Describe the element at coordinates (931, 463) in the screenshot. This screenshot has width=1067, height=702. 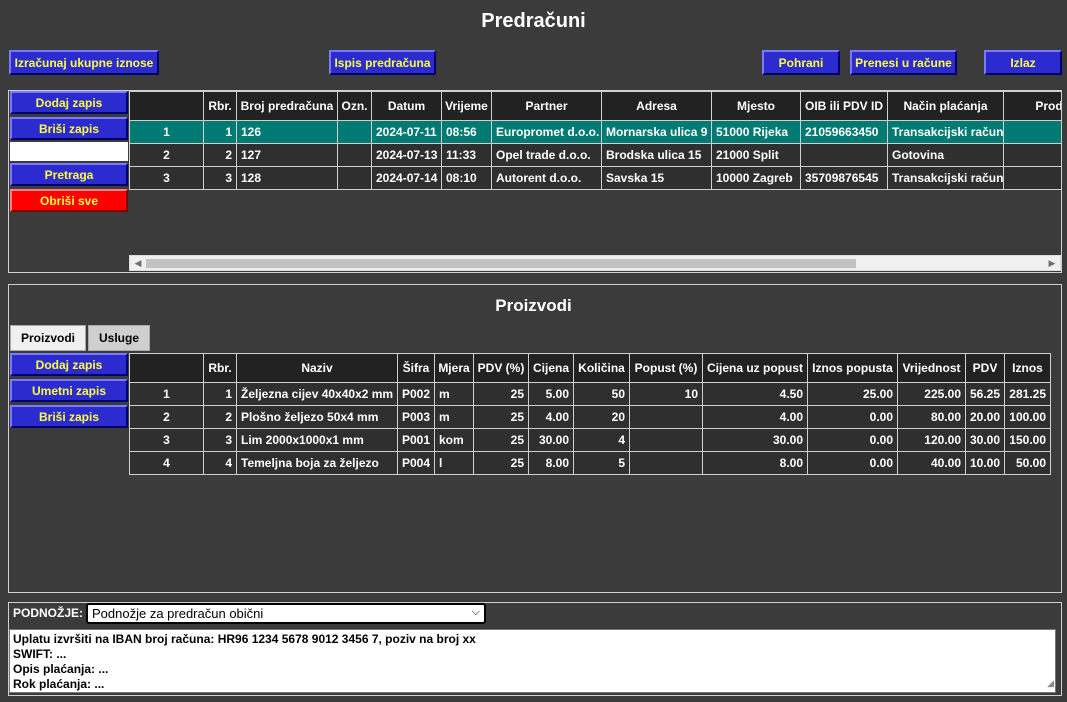
I see `product-cell: 40.00` at that location.